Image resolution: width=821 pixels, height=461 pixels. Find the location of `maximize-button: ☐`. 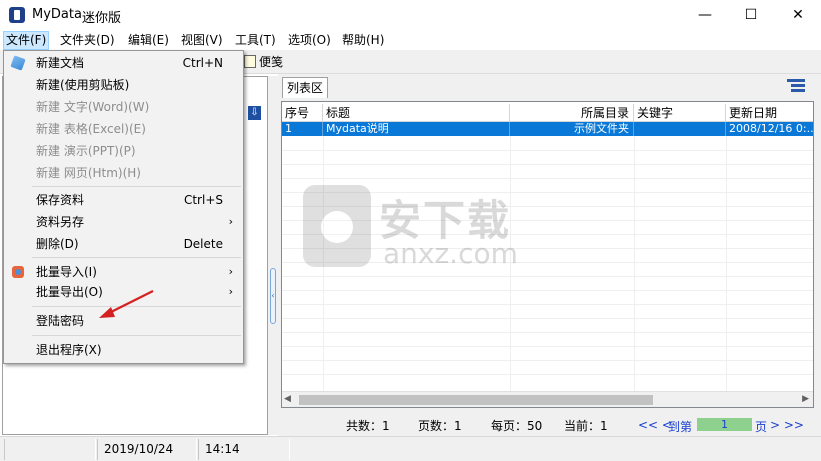

maximize-button: ☐ is located at coordinates (751, 15).